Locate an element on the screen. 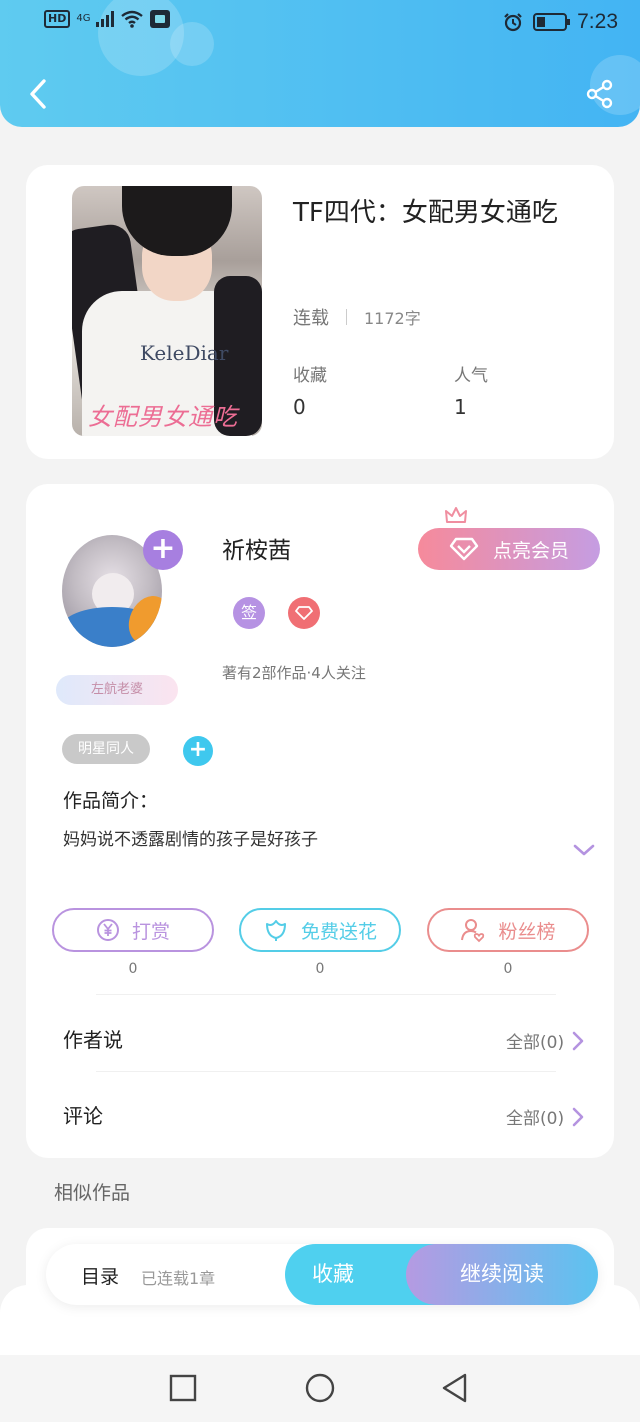 The width and height of the screenshot is (640, 1422). flower-count: 0 is located at coordinates (320, 969).